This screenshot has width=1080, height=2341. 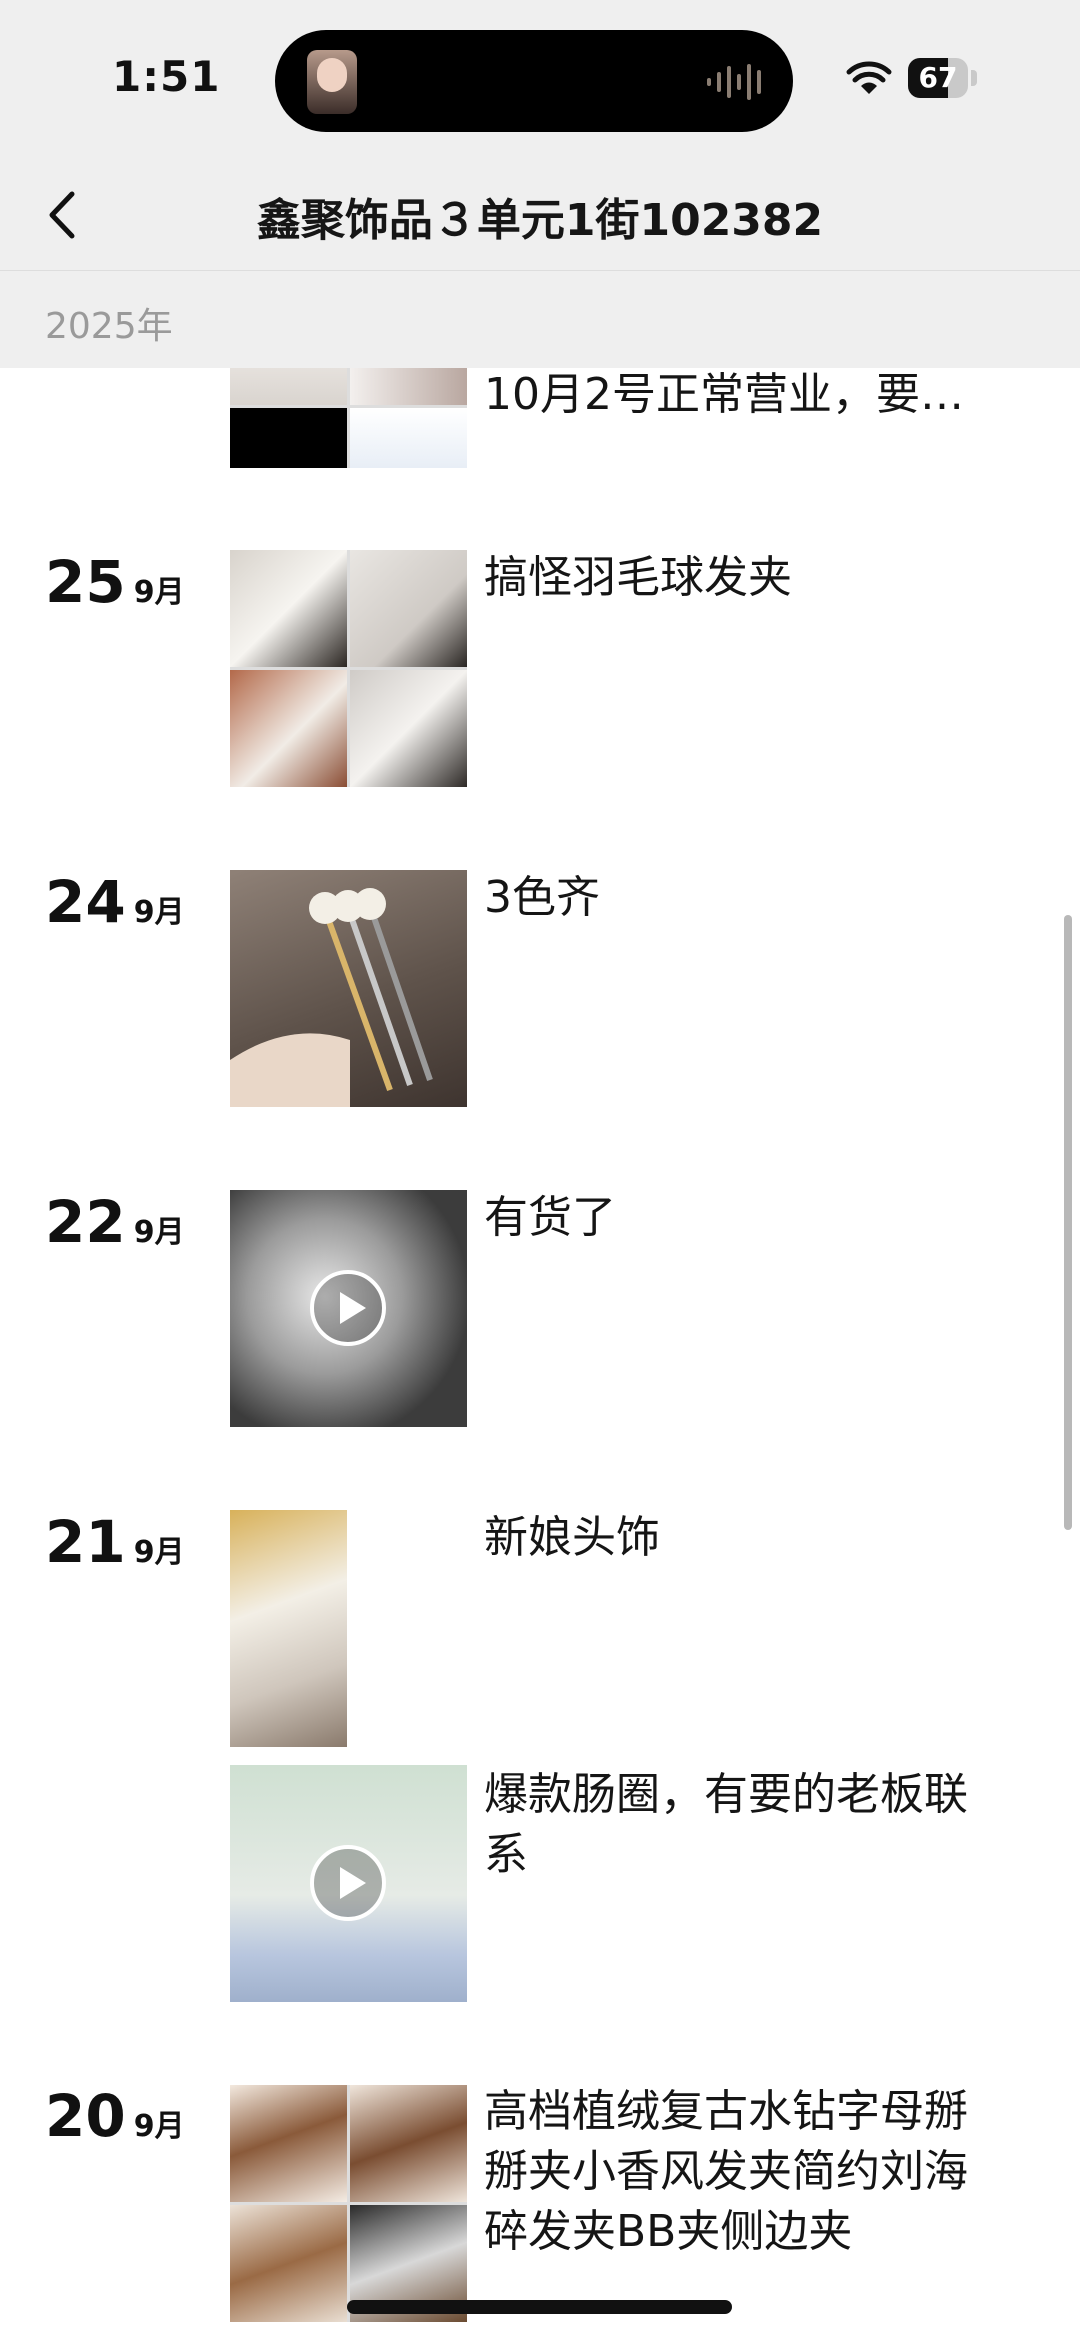 What do you see at coordinates (115, 2116) in the screenshot?
I see `post-date: 20 9月` at bounding box center [115, 2116].